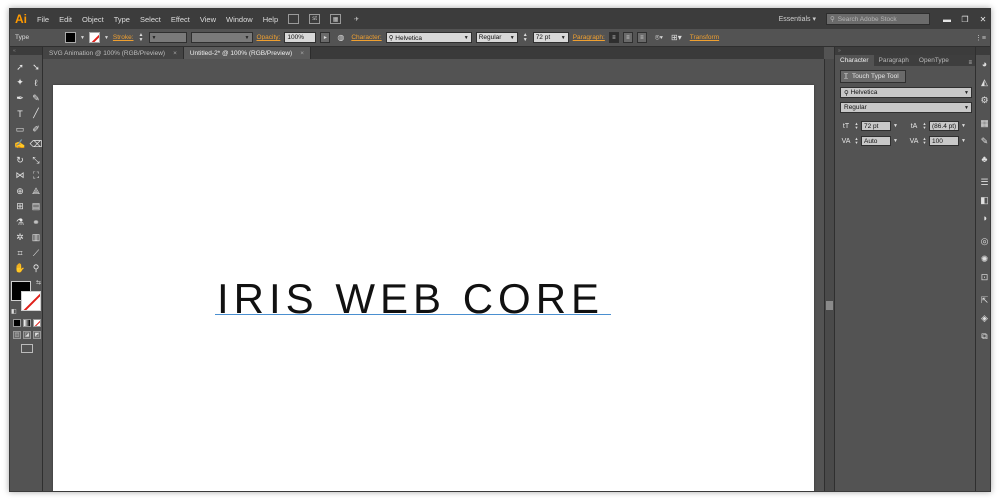 The height and width of the screenshot is (500, 1000). Describe the element at coordinates (982, 19) in the screenshot. I see `close-window-button: ✕` at that location.